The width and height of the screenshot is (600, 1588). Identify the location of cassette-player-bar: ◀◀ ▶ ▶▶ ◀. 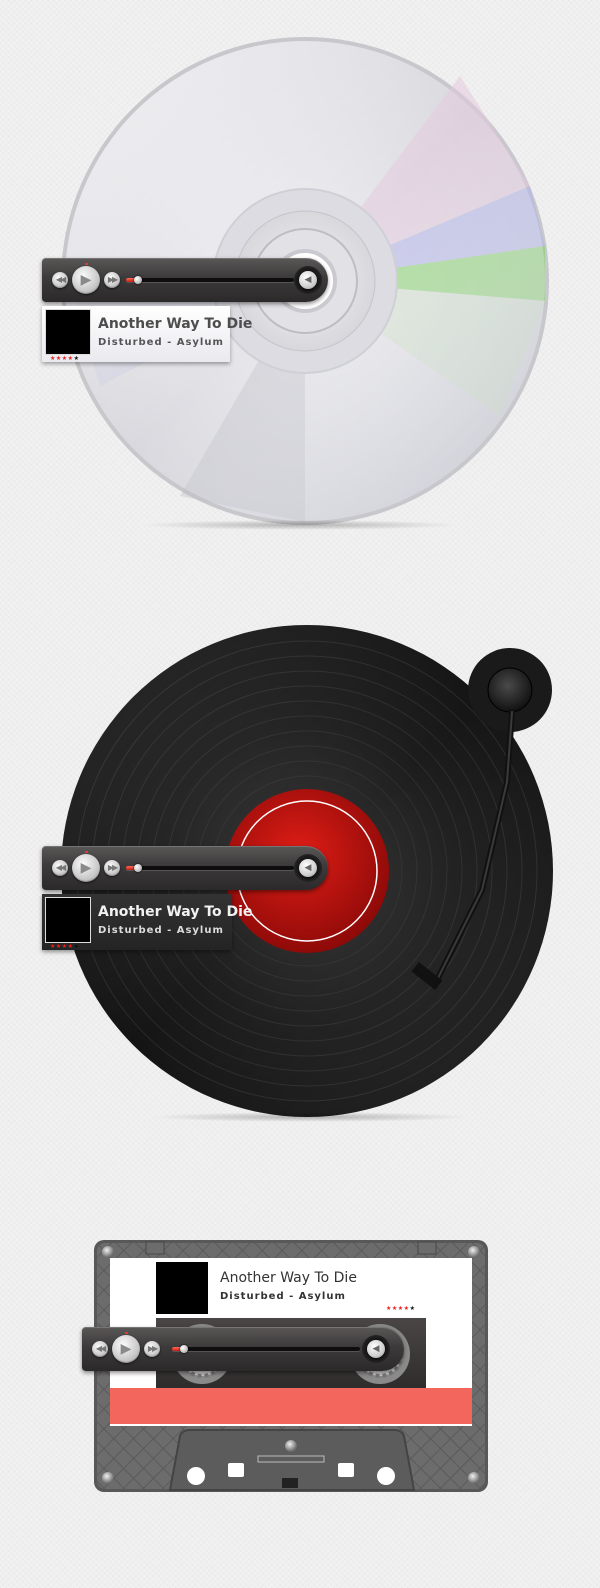
(243, 1349).